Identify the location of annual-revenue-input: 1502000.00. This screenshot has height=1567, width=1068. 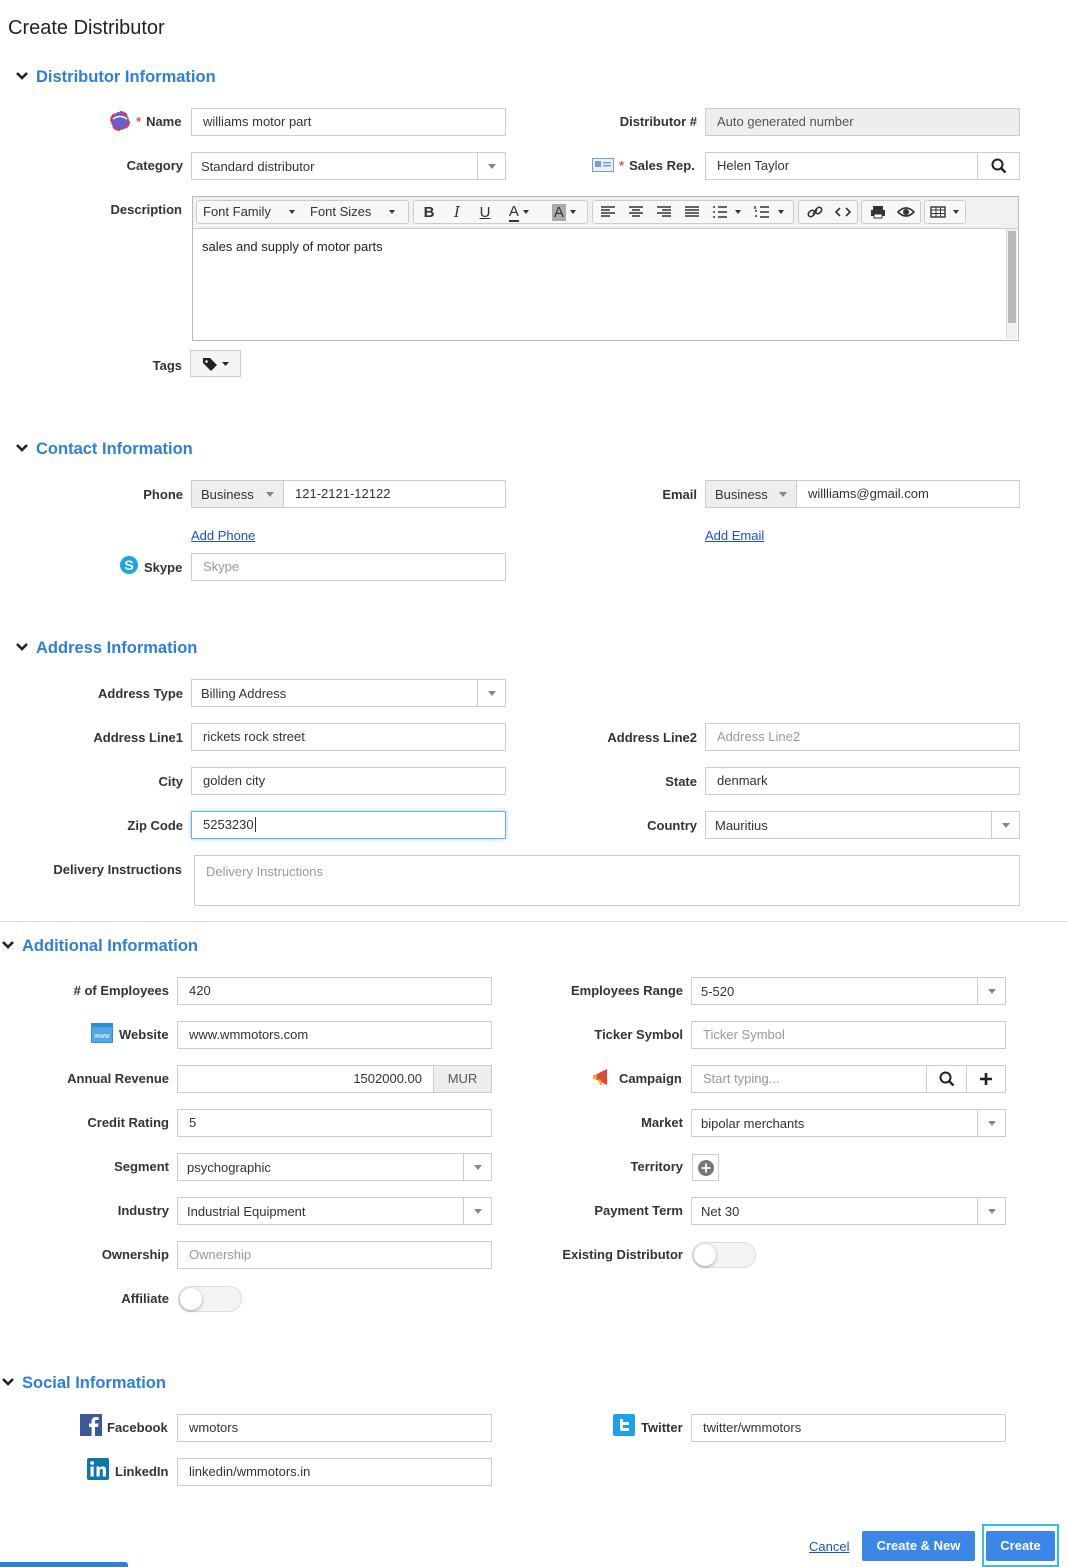
(305, 1079).